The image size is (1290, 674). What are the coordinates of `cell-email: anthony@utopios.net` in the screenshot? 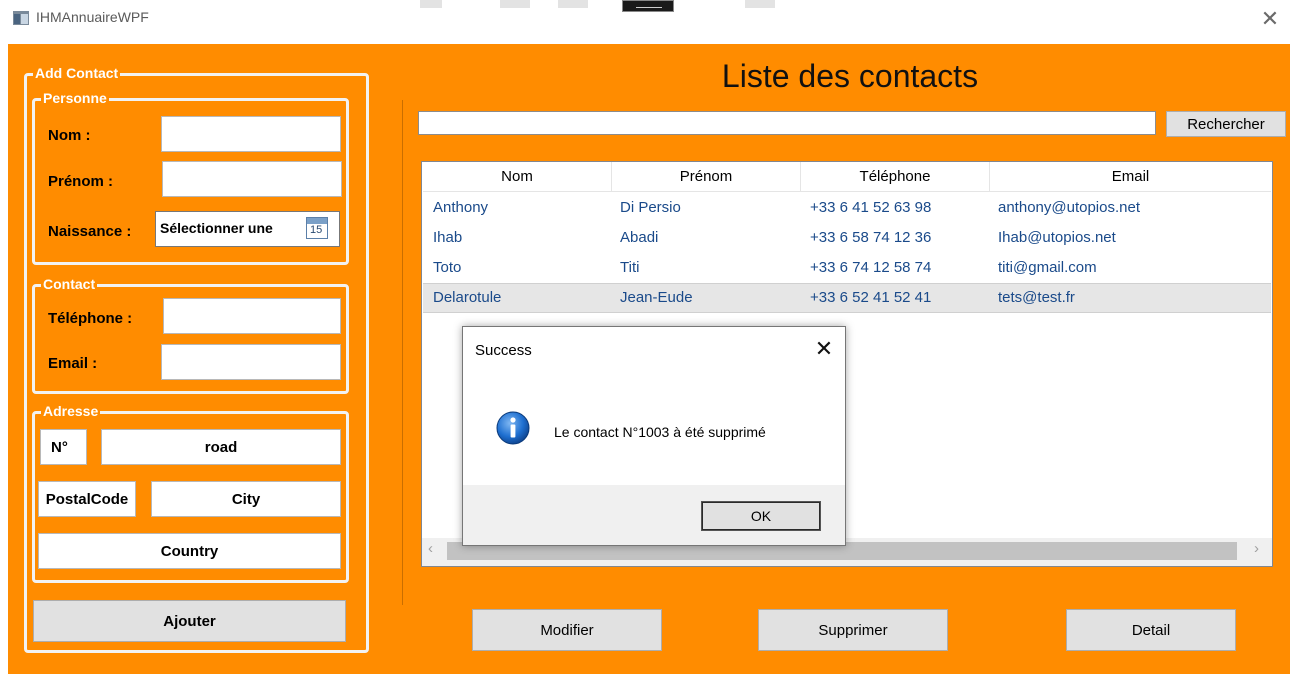 It's located at (1069, 207).